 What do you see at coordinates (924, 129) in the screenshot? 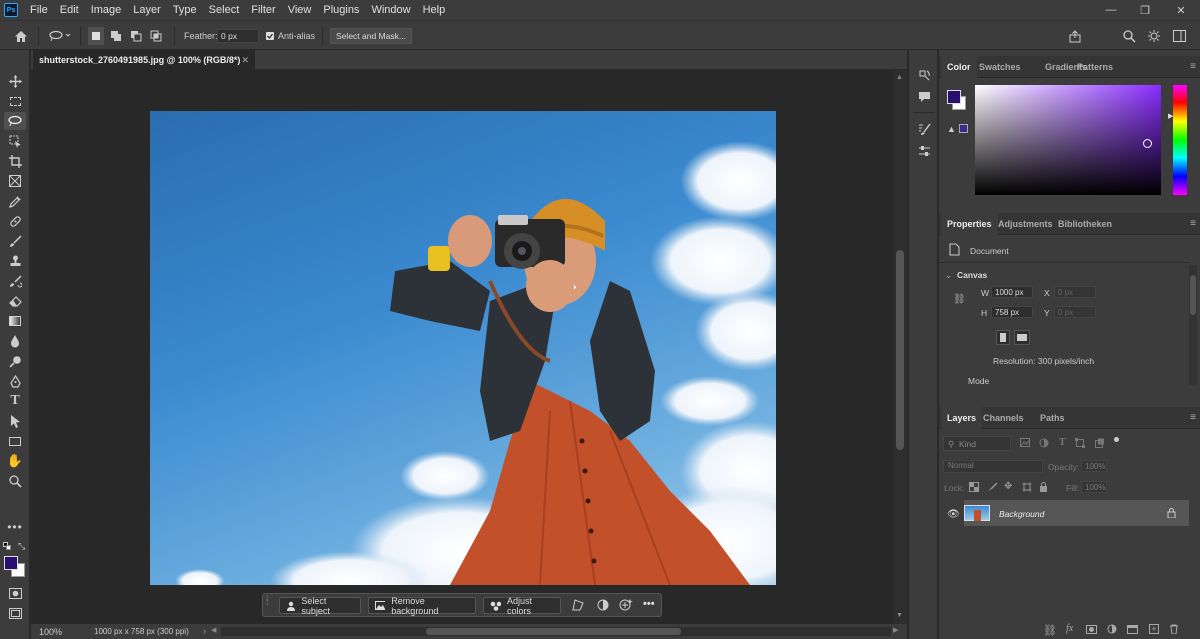
I see `brush-settings-icon` at bounding box center [924, 129].